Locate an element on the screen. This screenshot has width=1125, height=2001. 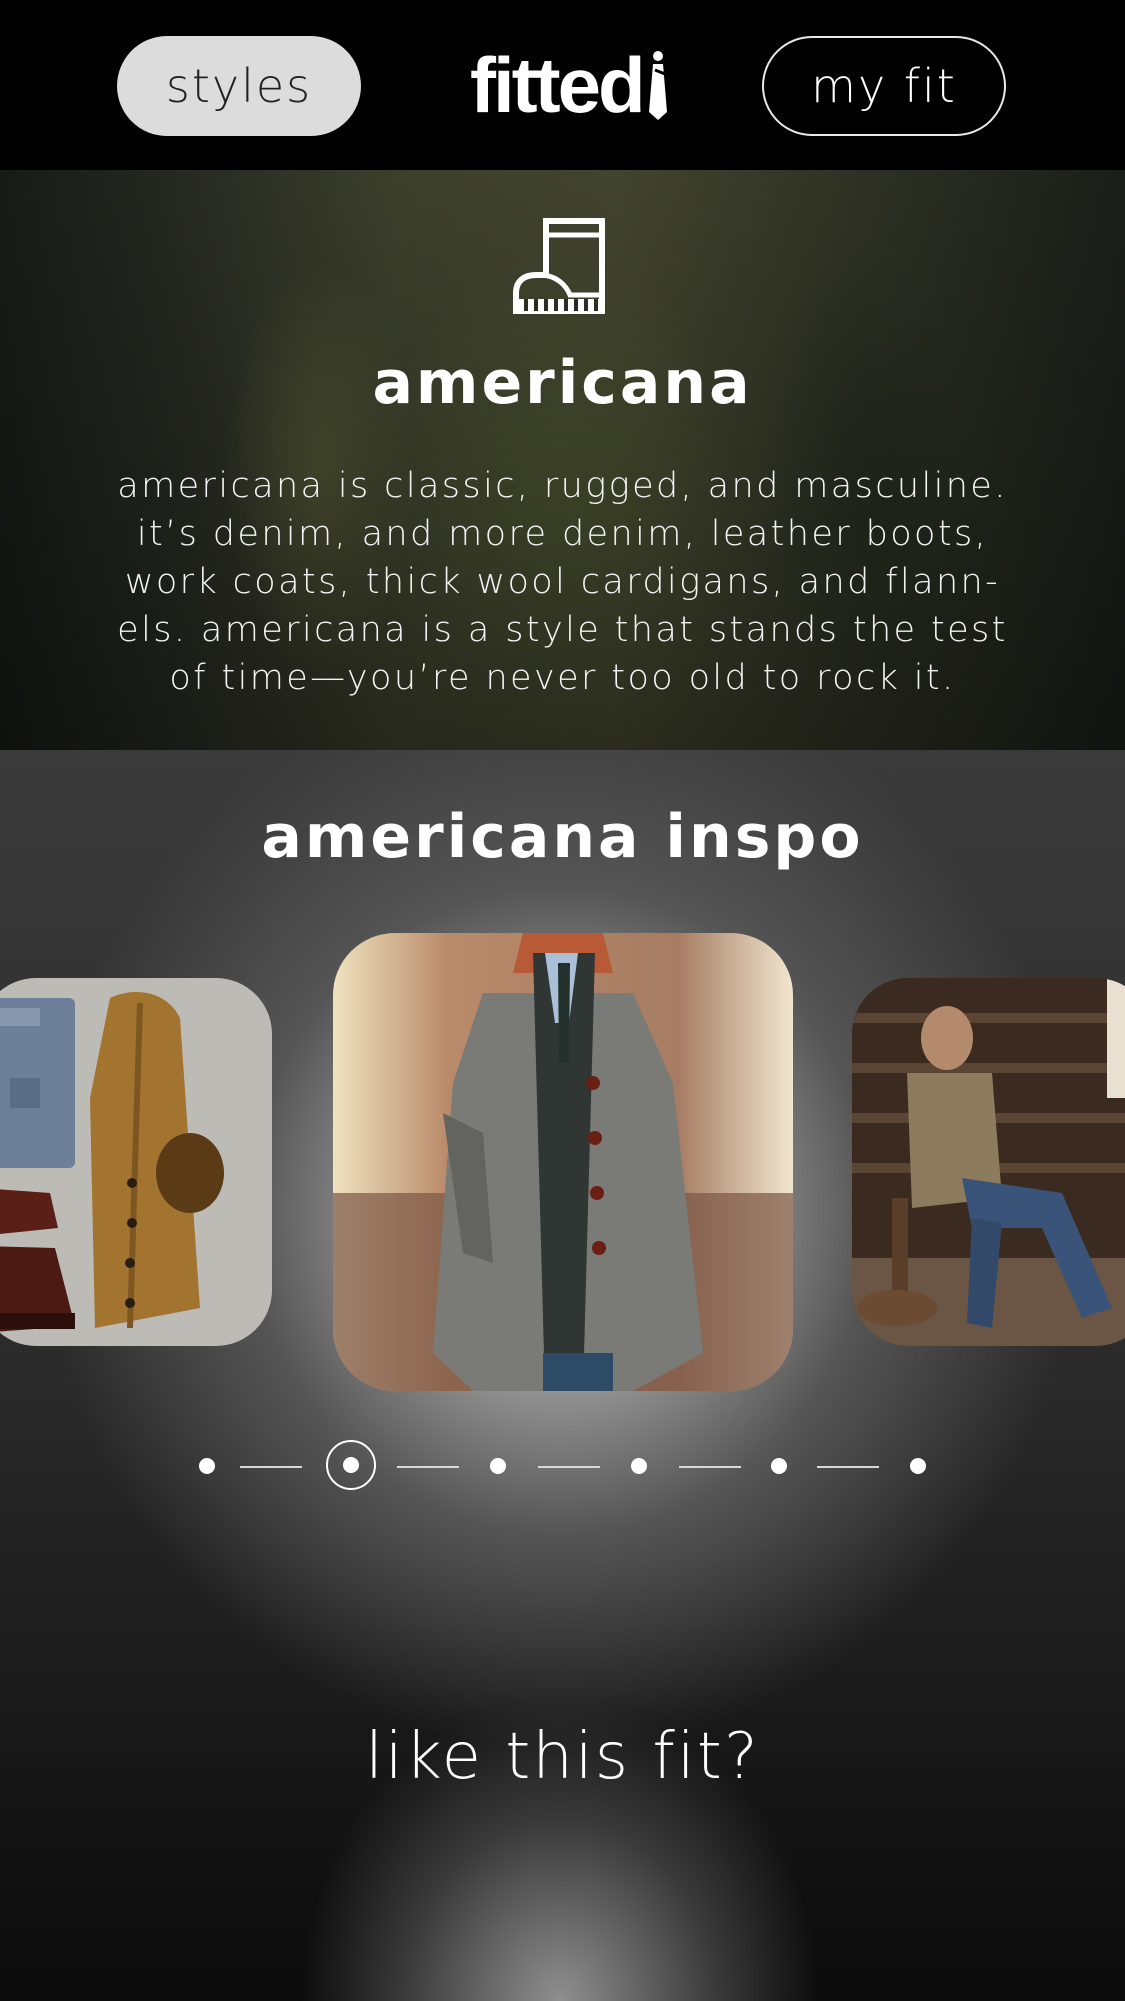
flat-lay-image is located at coordinates (136, 1162).